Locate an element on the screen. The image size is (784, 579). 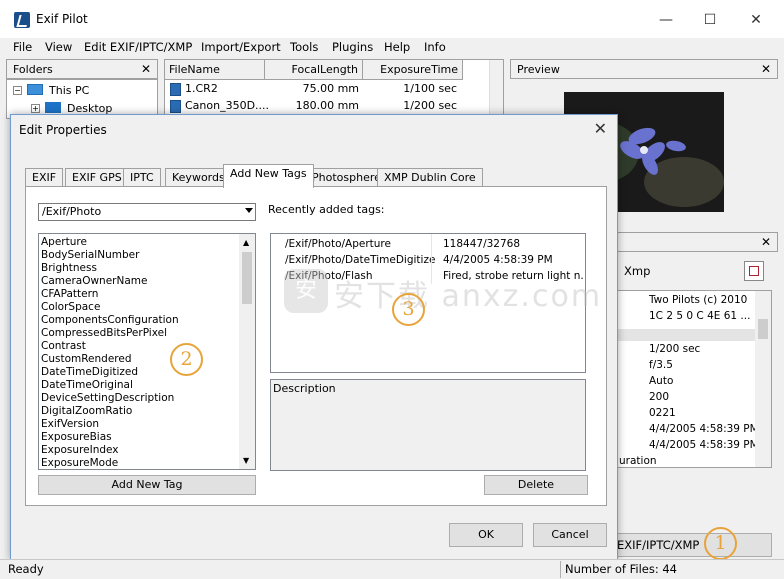
tag-item: Brightness is located at coordinates (139, 268).